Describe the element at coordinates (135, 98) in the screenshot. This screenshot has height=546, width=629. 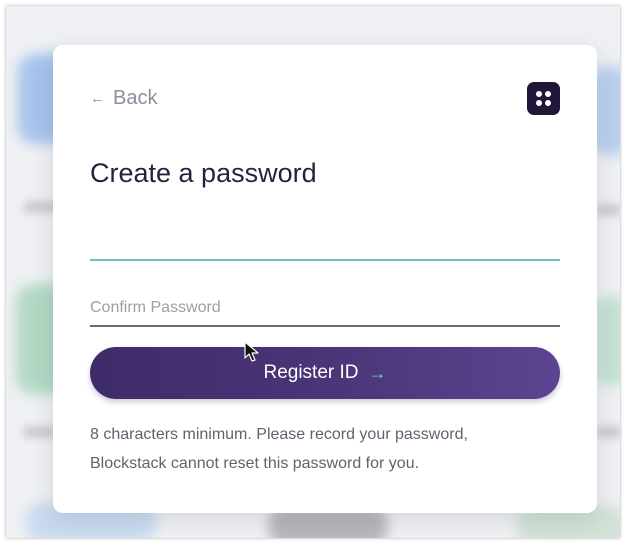
I see `back-label: Back` at that location.